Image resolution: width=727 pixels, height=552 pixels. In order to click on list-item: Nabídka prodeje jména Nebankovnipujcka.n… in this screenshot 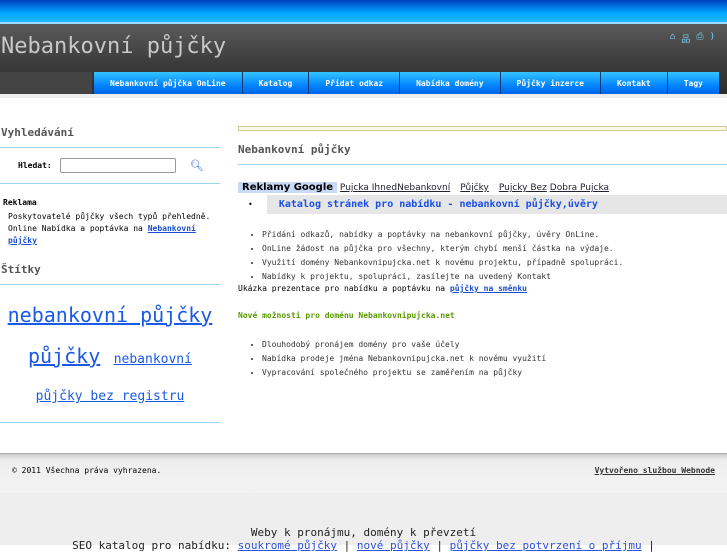, I will do `click(494, 359)`.